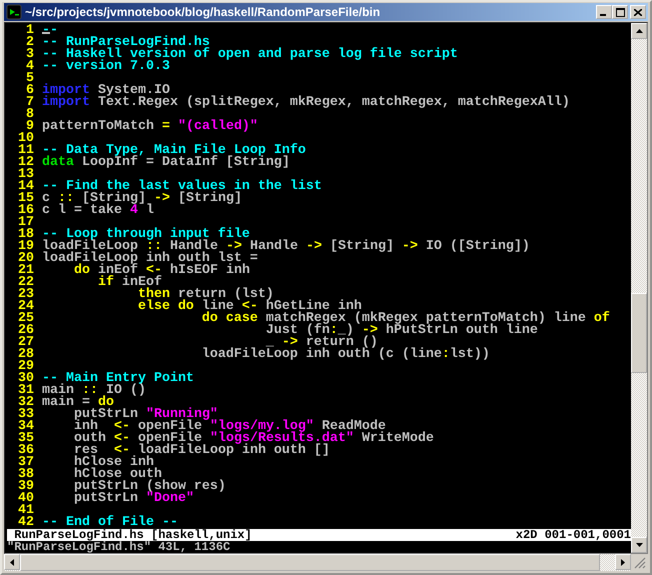 This screenshot has height=575, width=652. I want to click on minimize-button, so click(604, 12).